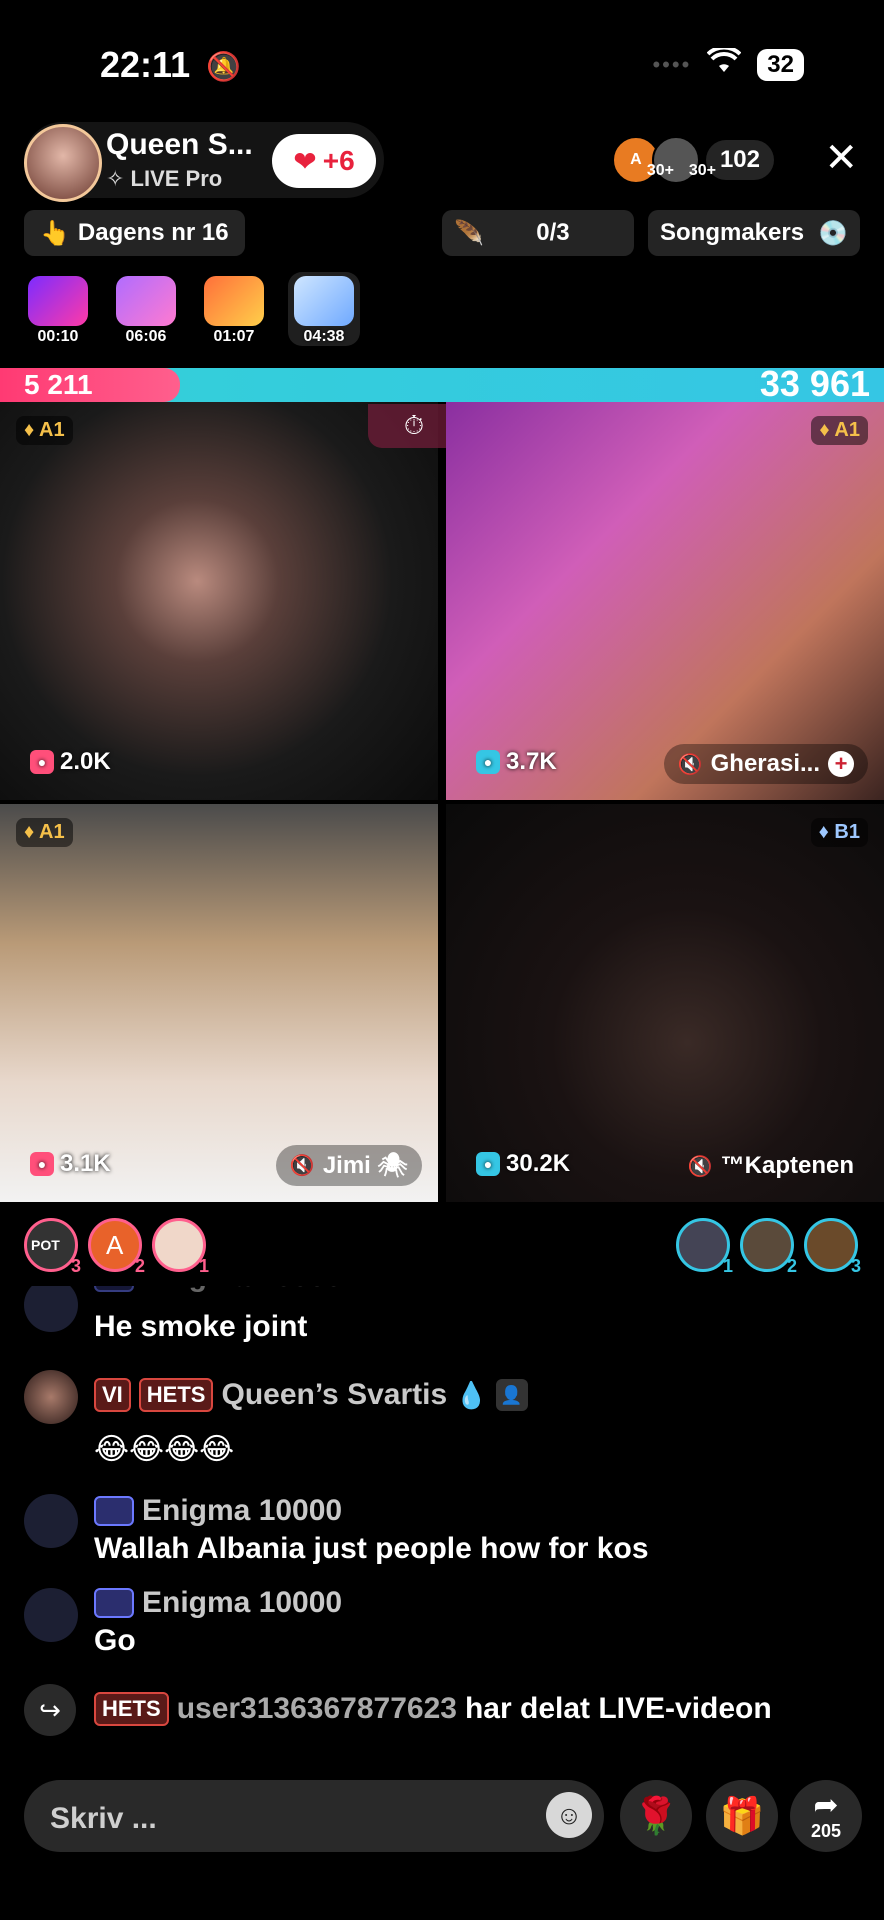 Image resolution: width=884 pixels, height=1920 pixels. Describe the element at coordinates (523, 1164) in the screenshot. I see `tile-score: ● 30.2K` at that location.